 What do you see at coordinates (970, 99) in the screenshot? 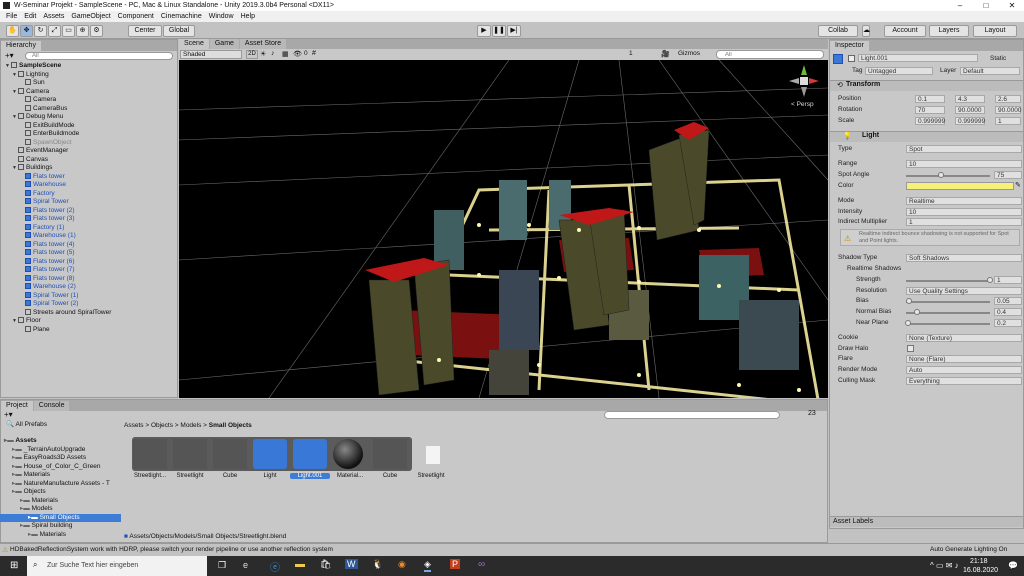
I see `position-y-field: 4.3` at bounding box center [970, 99].